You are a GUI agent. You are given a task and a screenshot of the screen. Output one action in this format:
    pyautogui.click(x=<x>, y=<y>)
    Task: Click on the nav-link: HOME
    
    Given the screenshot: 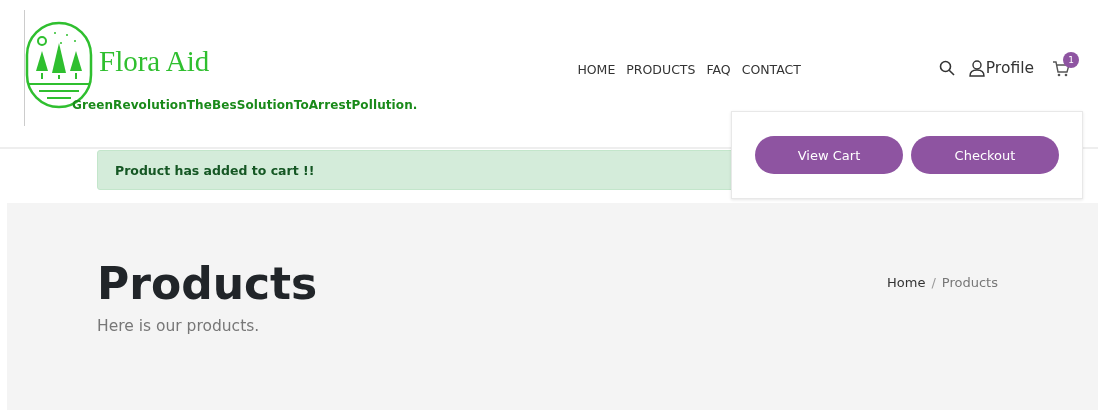 What is the action you would take?
    pyautogui.click(x=596, y=69)
    